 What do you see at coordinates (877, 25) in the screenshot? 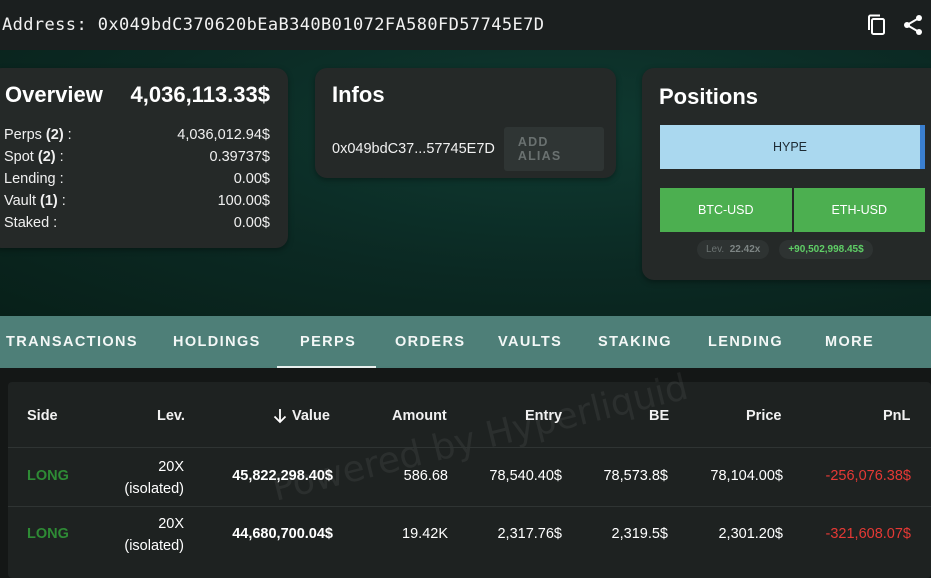
I see `copy-icon` at bounding box center [877, 25].